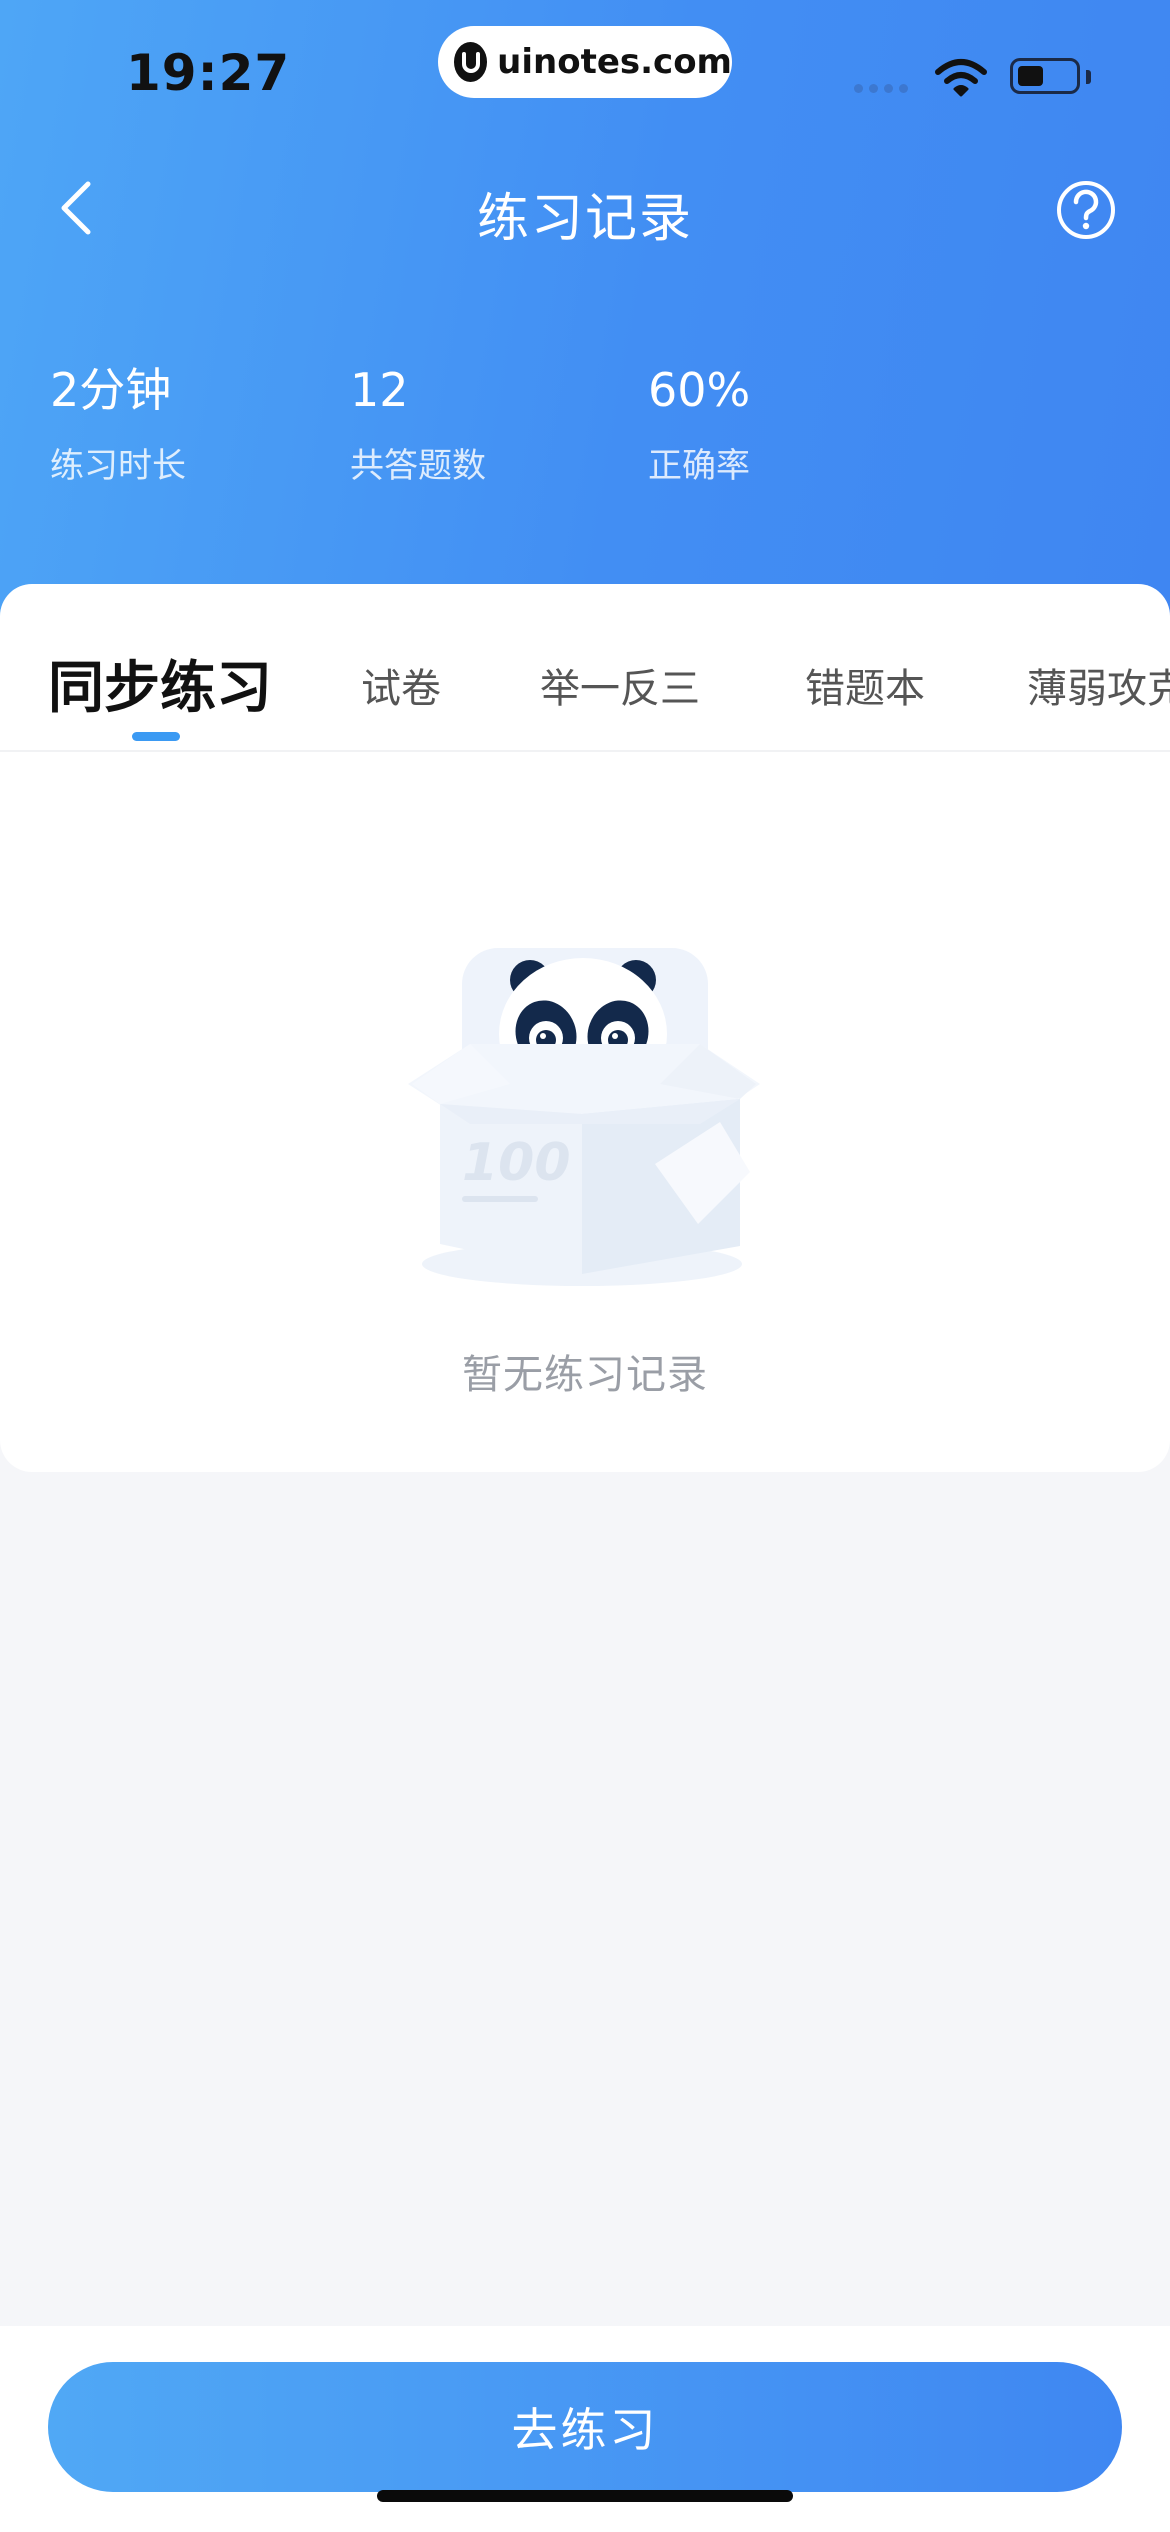 This screenshot has height=2532, width=1170. Describe the element at coordinates (614, 62) in the screenshot. I see `watermark-text: uinotes.com` at that location.